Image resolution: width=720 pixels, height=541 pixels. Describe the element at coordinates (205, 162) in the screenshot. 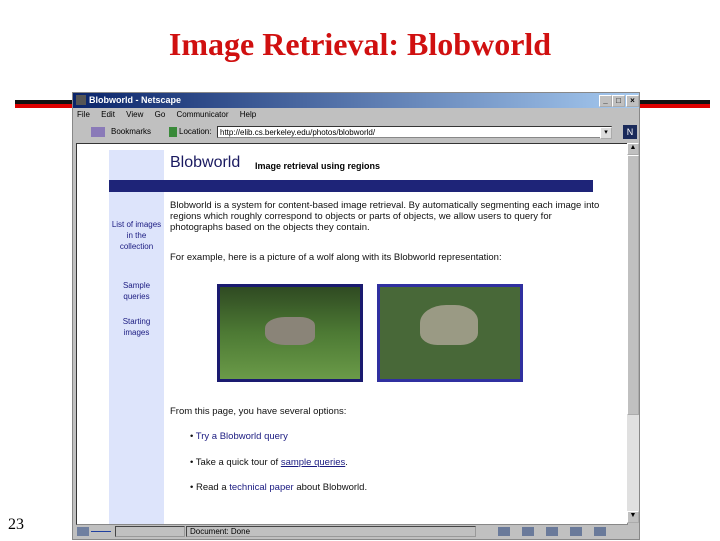

I see `blobworld-logo: Blobworld` at that location.